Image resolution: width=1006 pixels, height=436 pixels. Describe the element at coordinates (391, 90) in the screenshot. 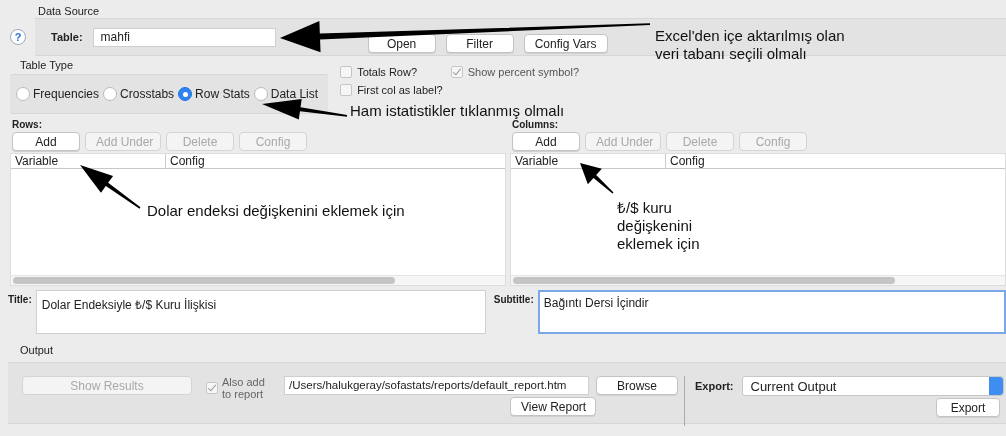

I see `checkbox-option: First col as label?` at that location.